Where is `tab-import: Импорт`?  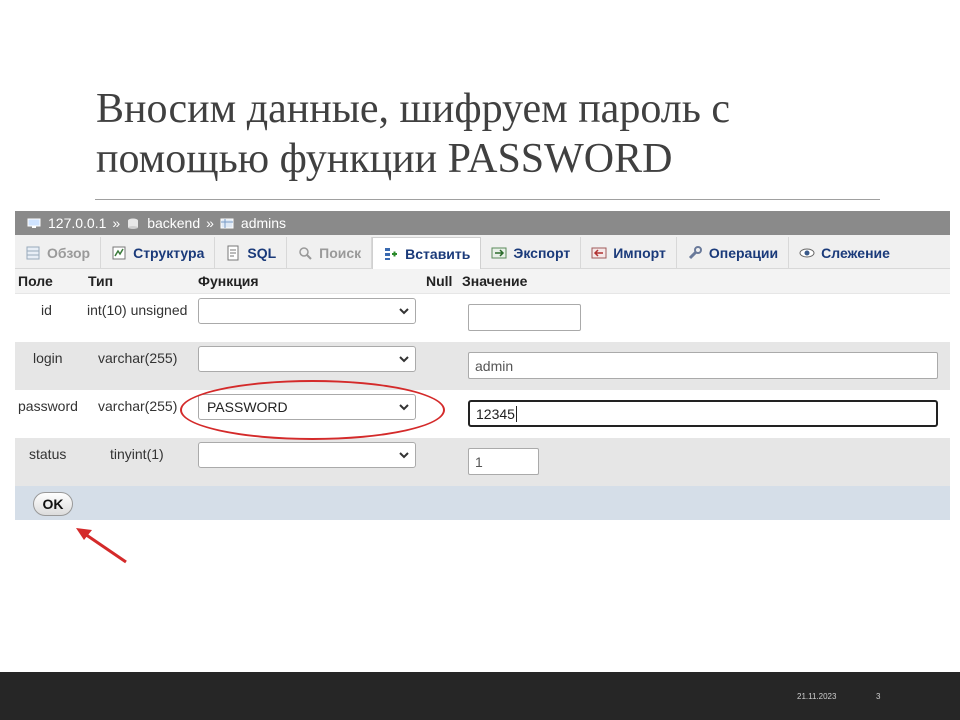
tab-import: Импорт is located at coordinates (629, 253).